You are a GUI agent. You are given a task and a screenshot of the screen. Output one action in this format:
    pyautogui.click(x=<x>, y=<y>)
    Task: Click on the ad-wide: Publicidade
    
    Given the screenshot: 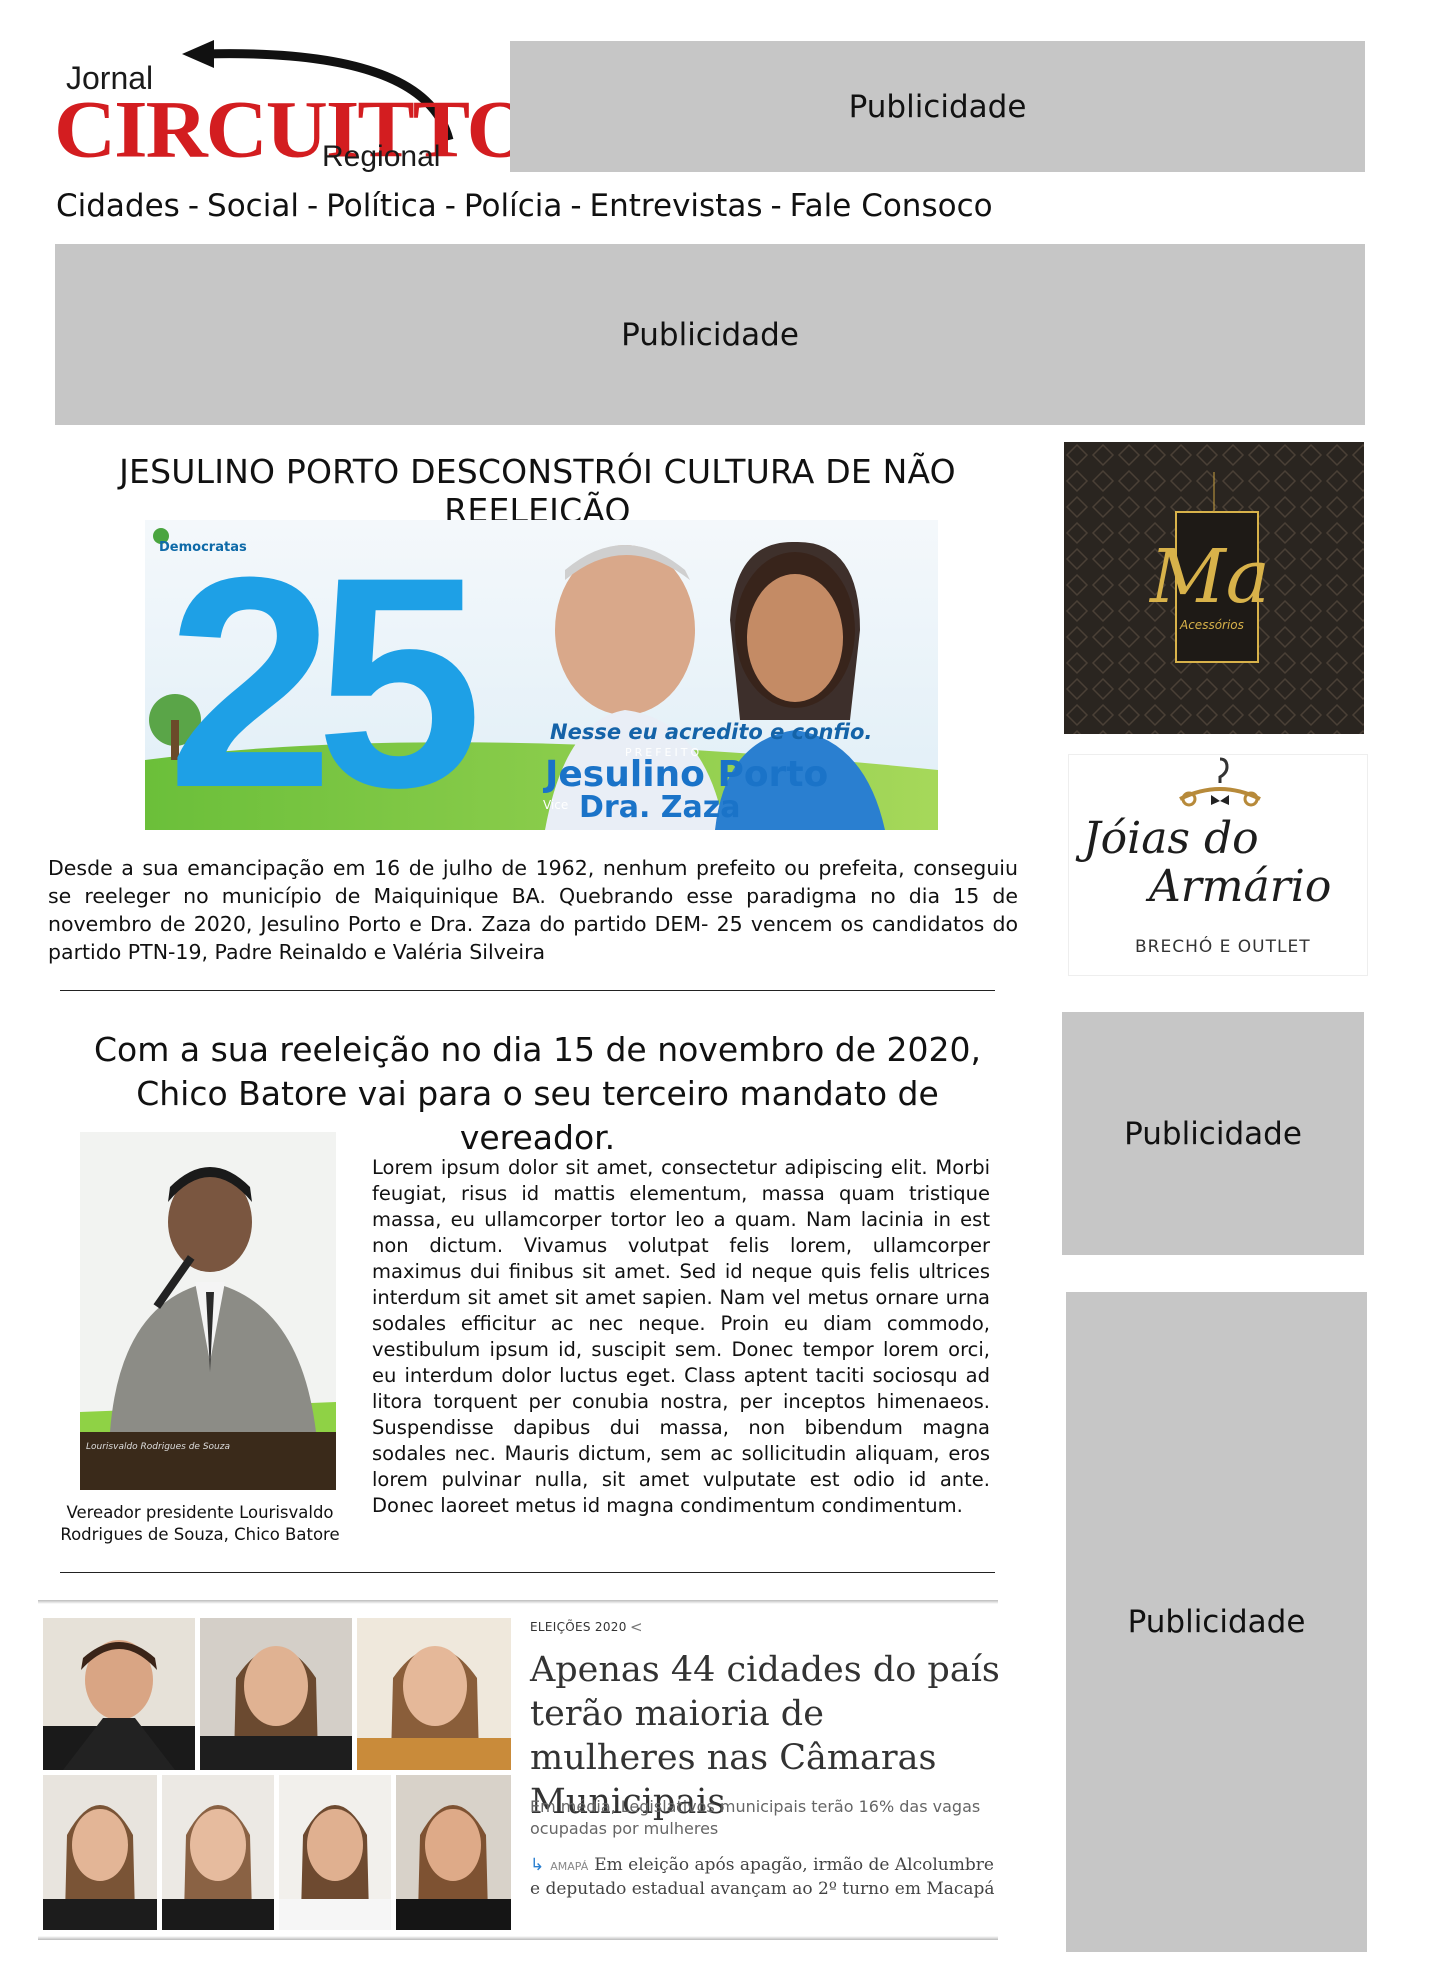 What is the action you would take?
    pyautogui.click(x=710, y=334)
    